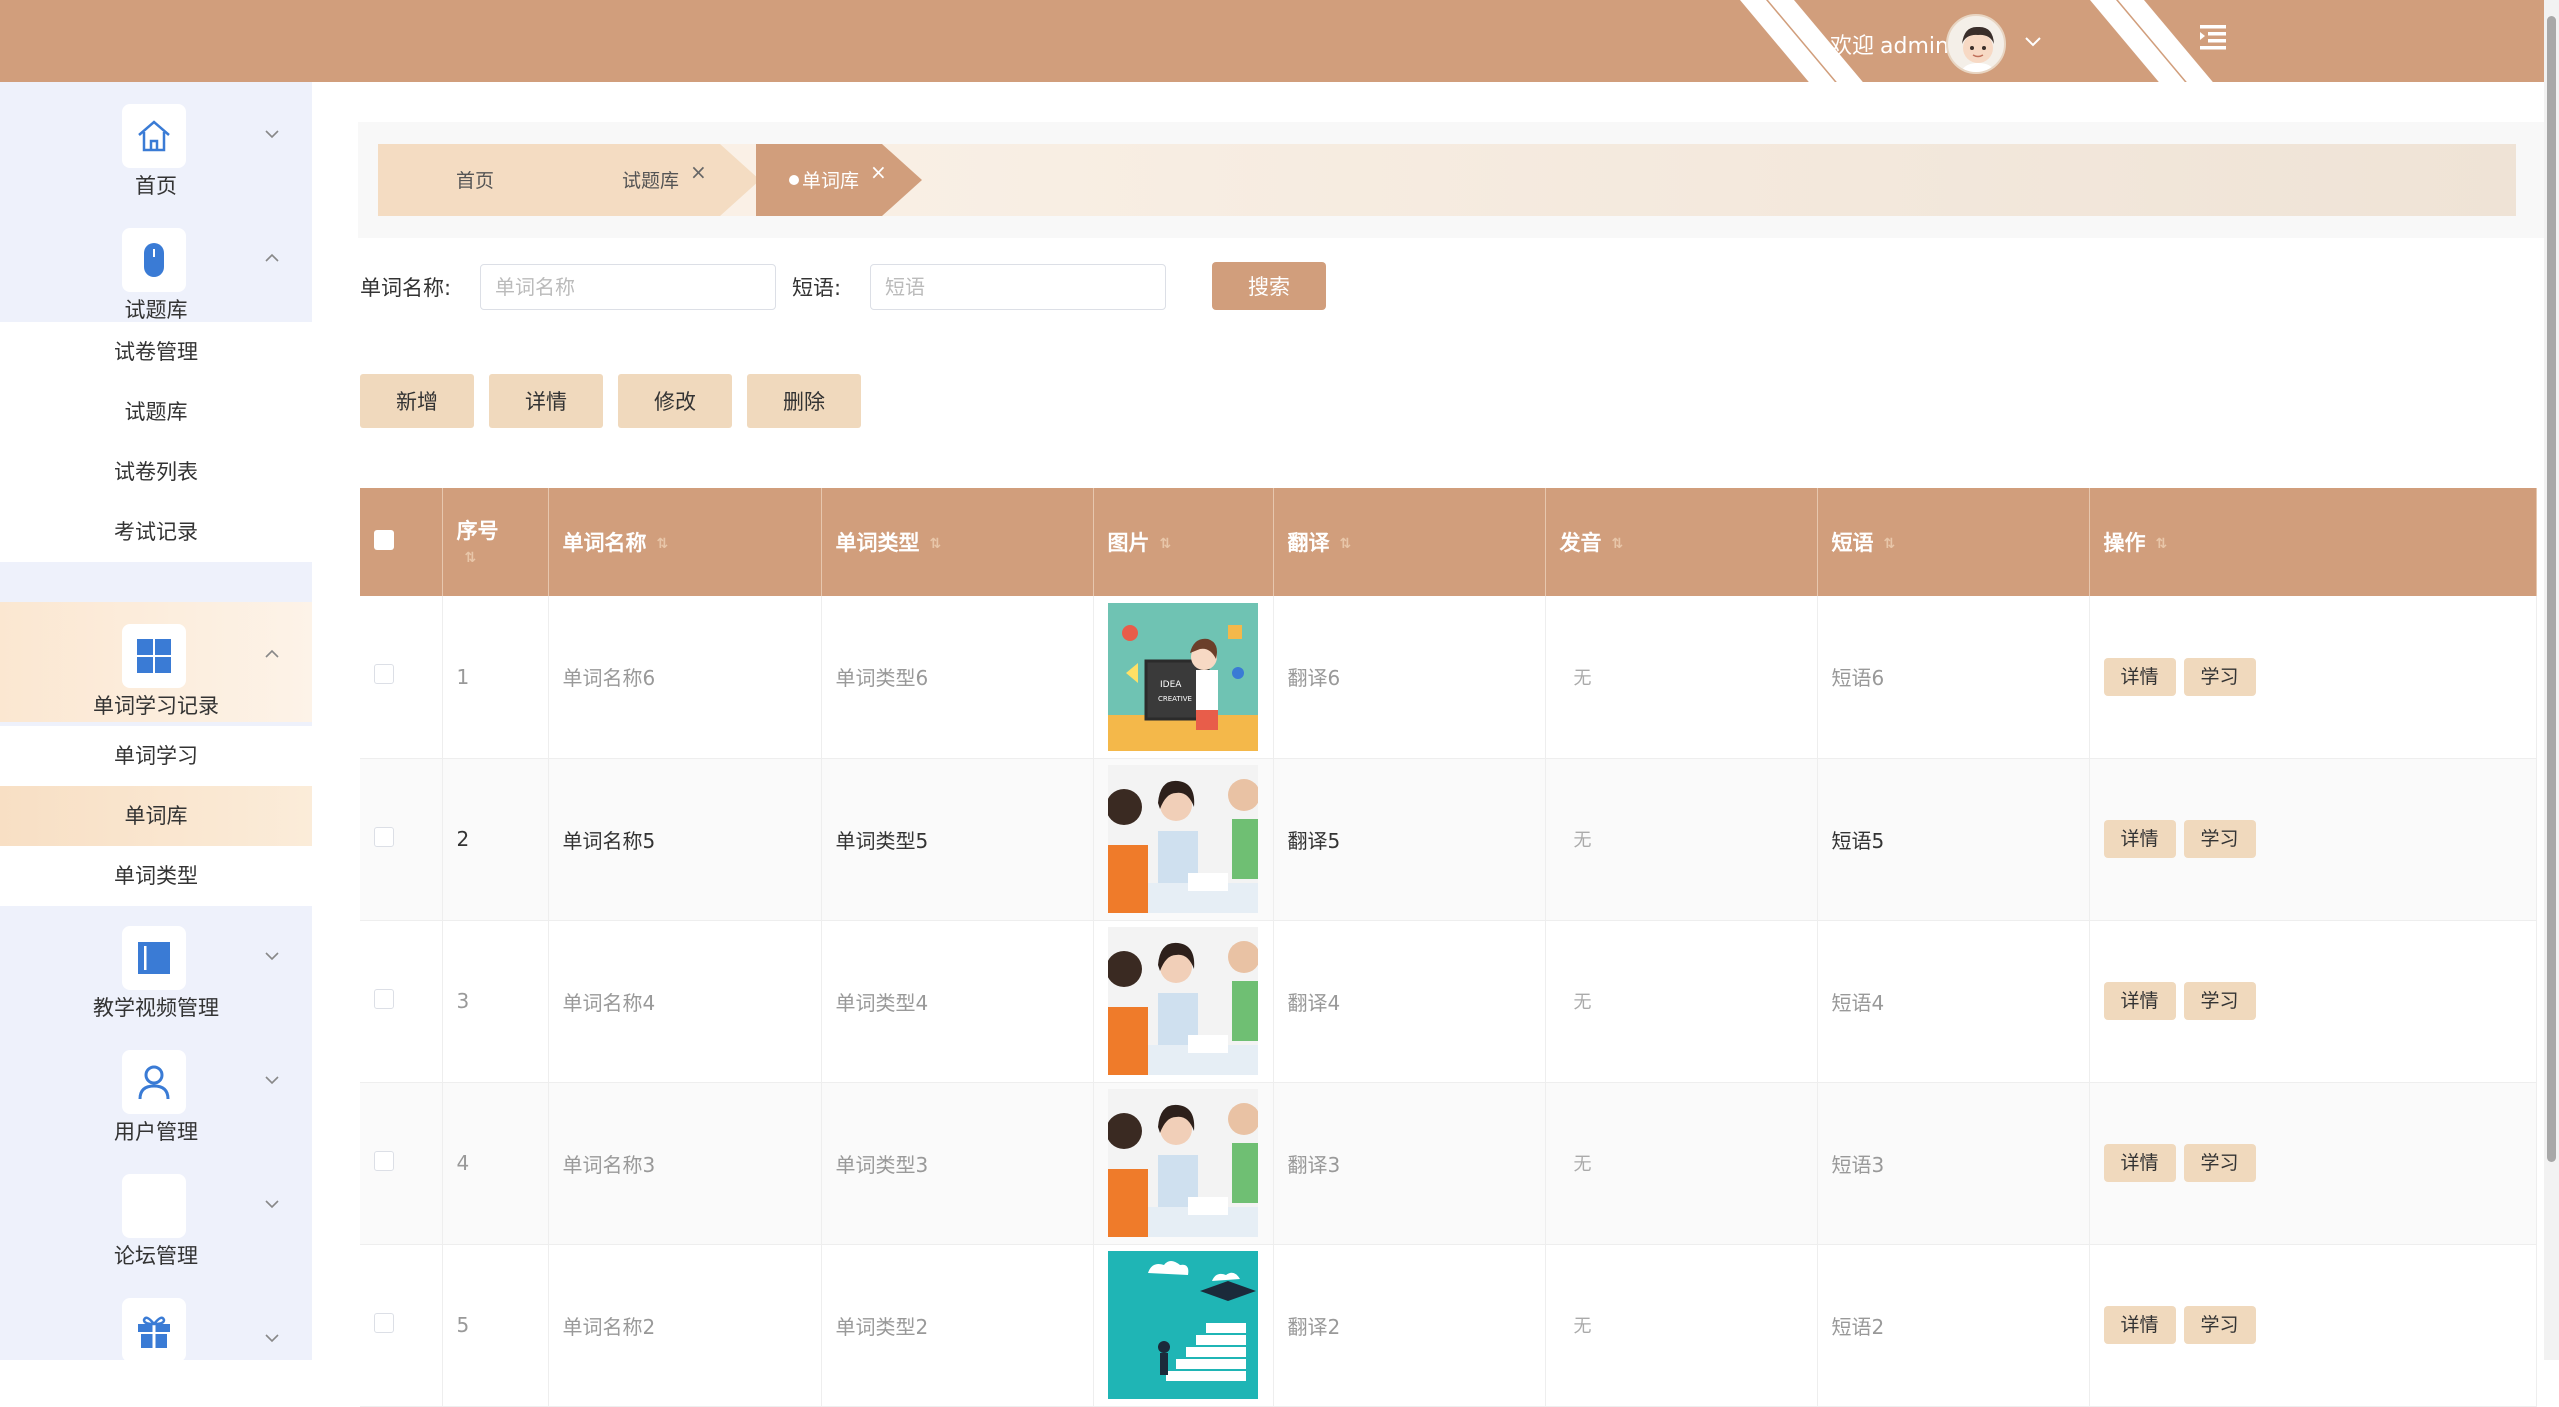  I want to click on scrollbar-thumb, so click(2551, 589).